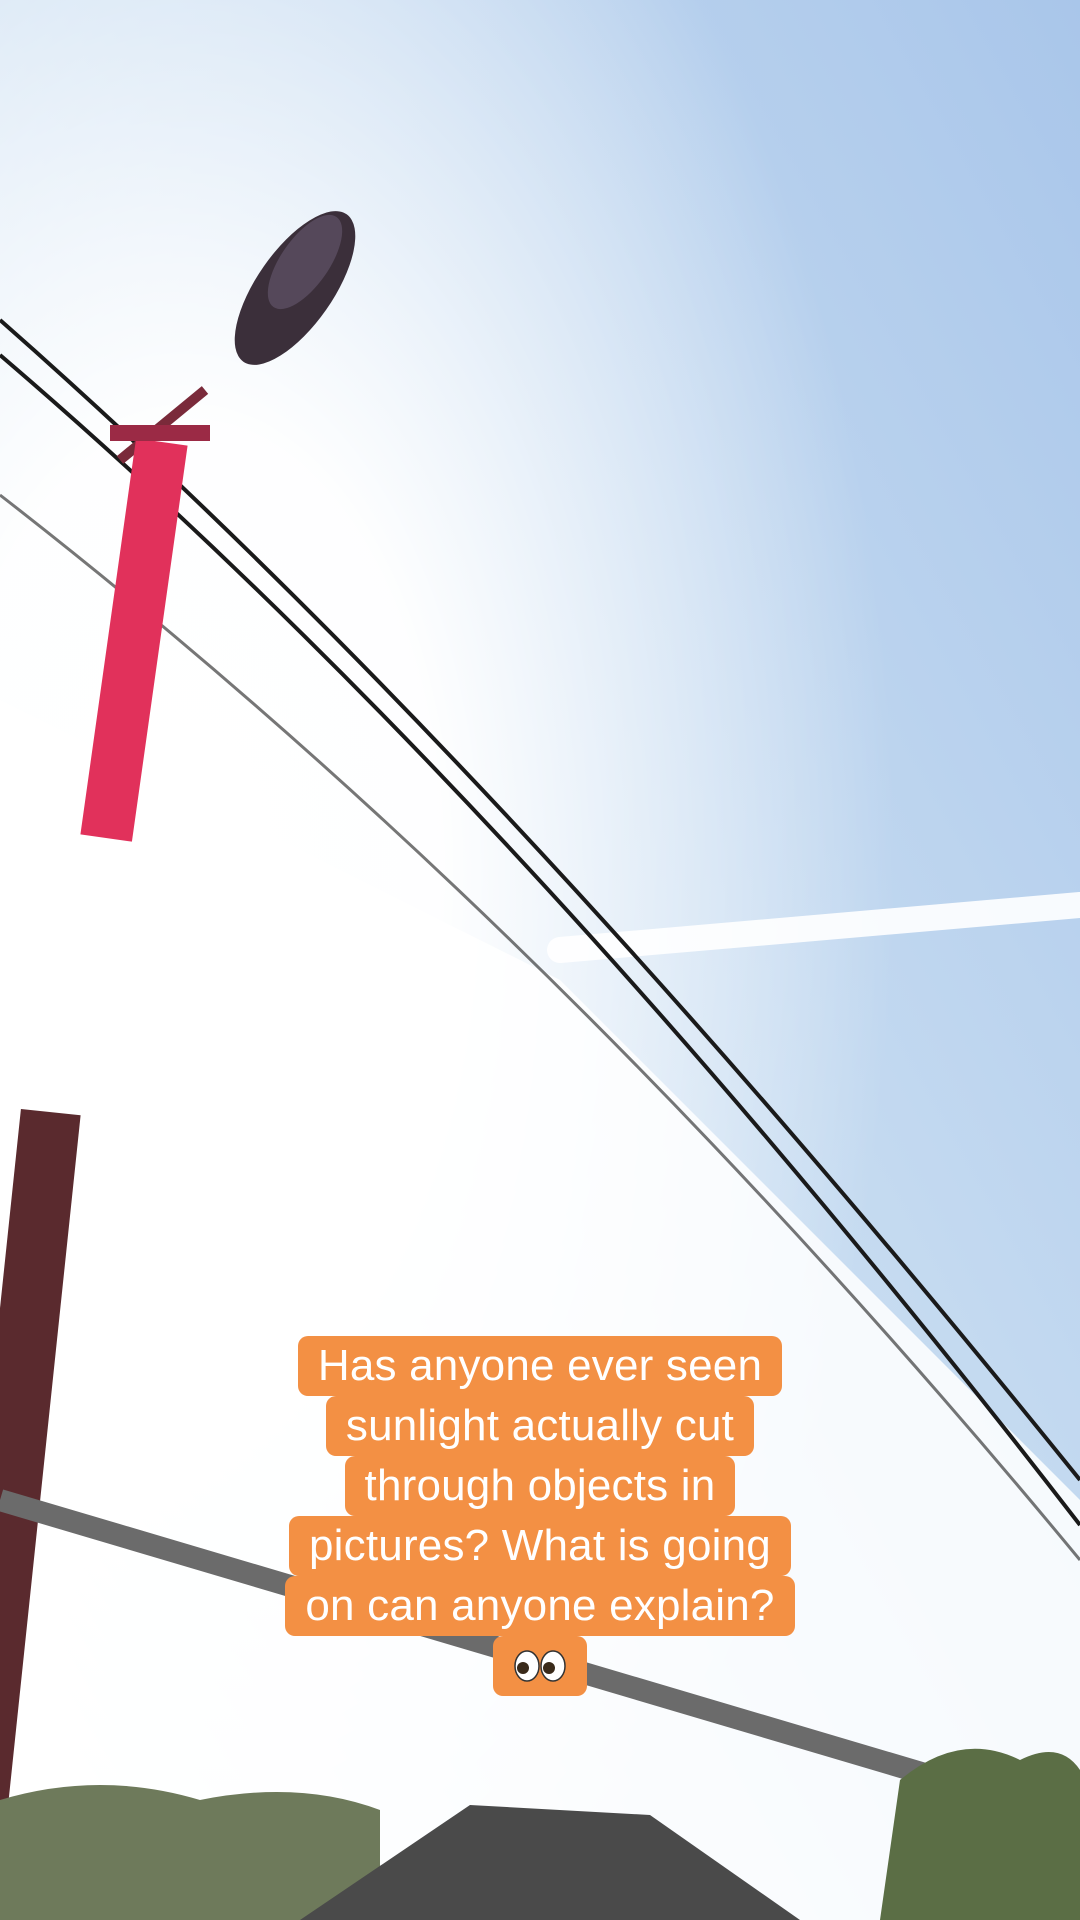  I want to click on eyes-icon, so click(540, 1666).